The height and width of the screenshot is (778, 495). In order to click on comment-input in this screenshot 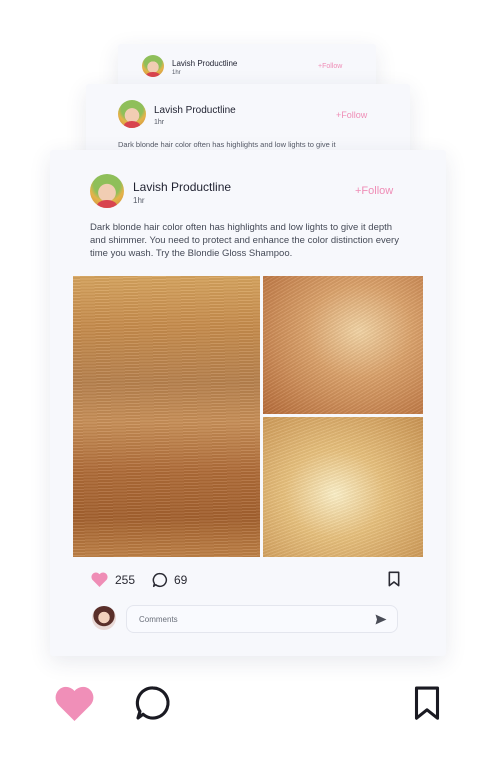, I will do `click(249, 619)`.